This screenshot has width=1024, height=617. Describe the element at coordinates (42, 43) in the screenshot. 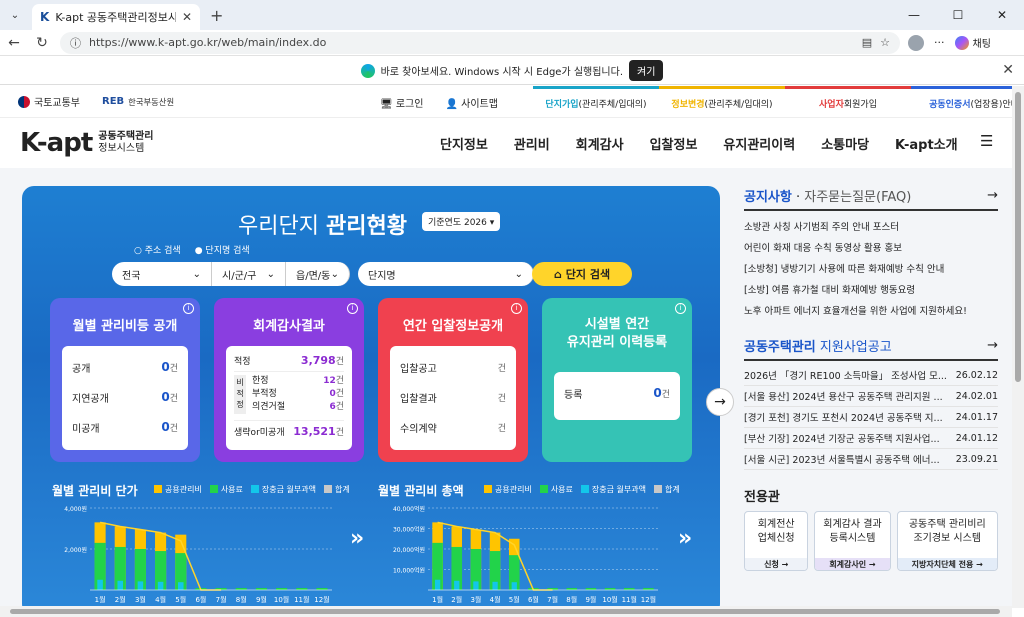

I see `refresh-icon: ↻` at that location.